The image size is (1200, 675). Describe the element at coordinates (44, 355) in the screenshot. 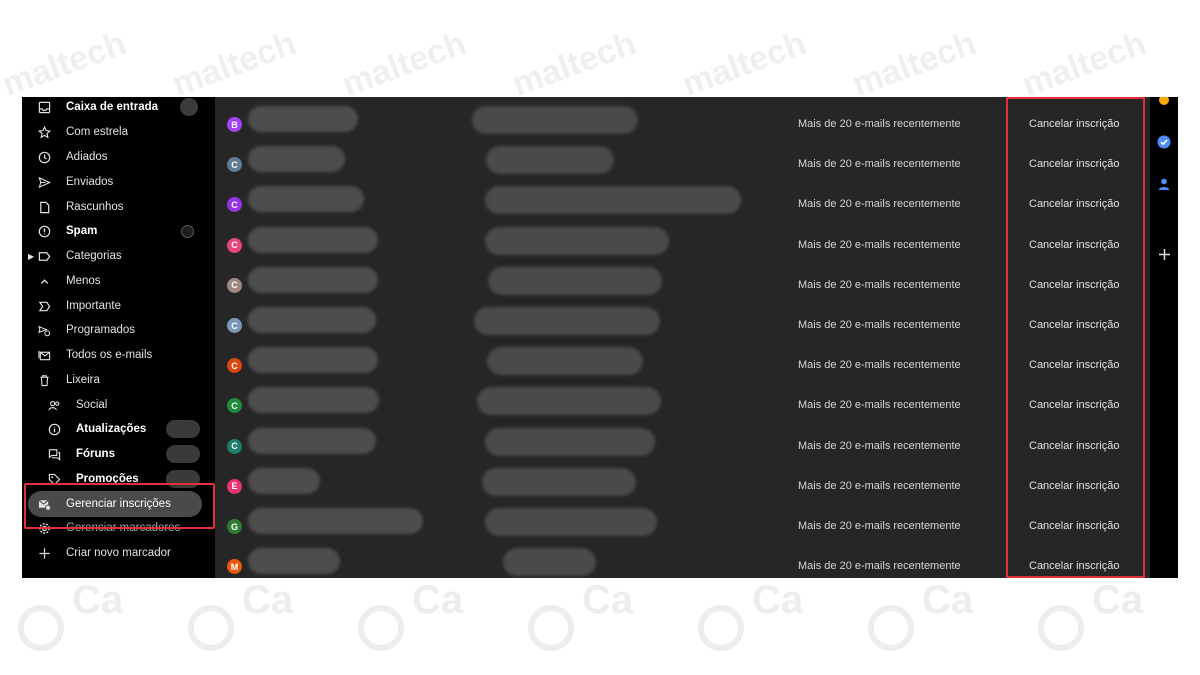

I see `all-mail-icon` at that location.